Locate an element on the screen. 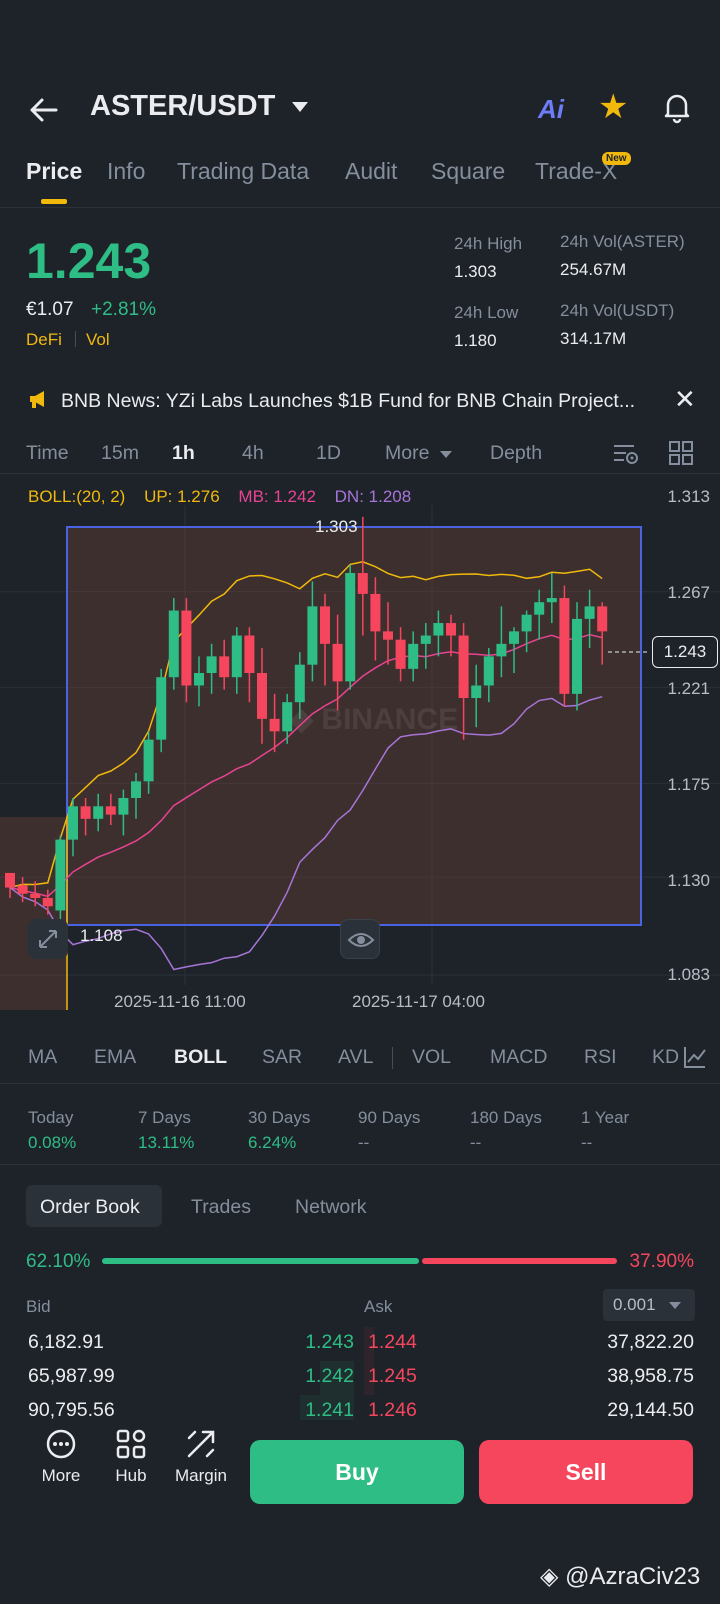  eye-icon is located at coordinates (360, 939).